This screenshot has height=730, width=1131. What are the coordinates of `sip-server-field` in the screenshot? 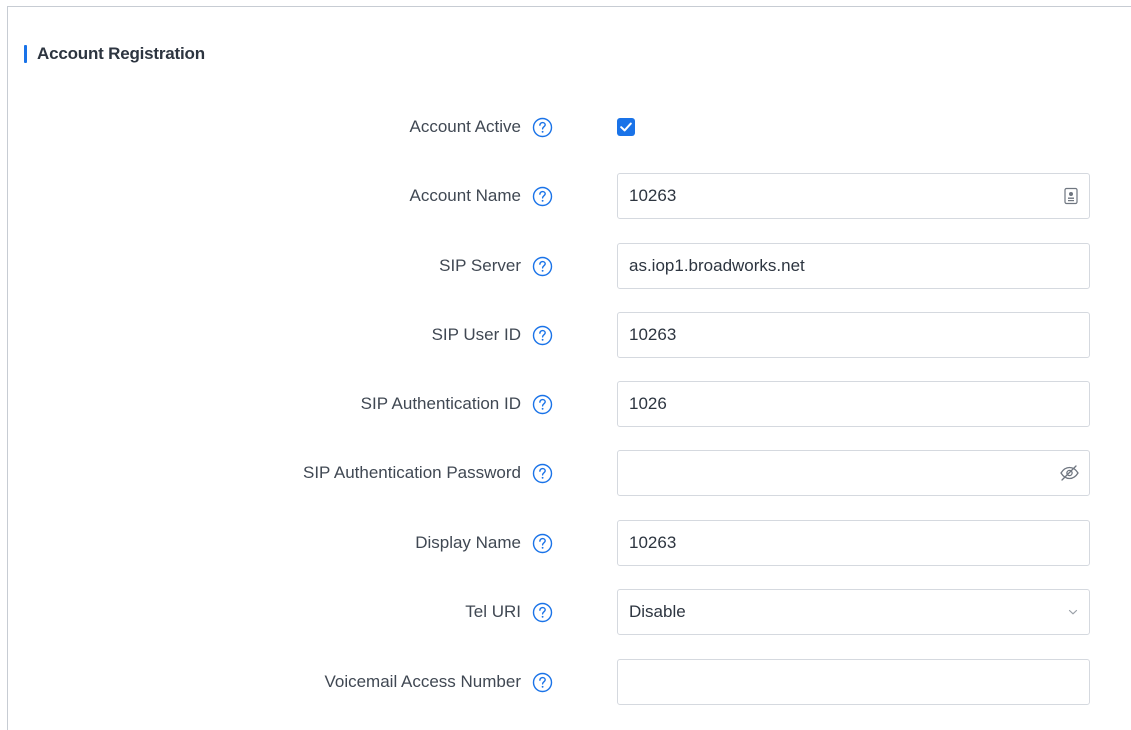 It's located at (853, 266).